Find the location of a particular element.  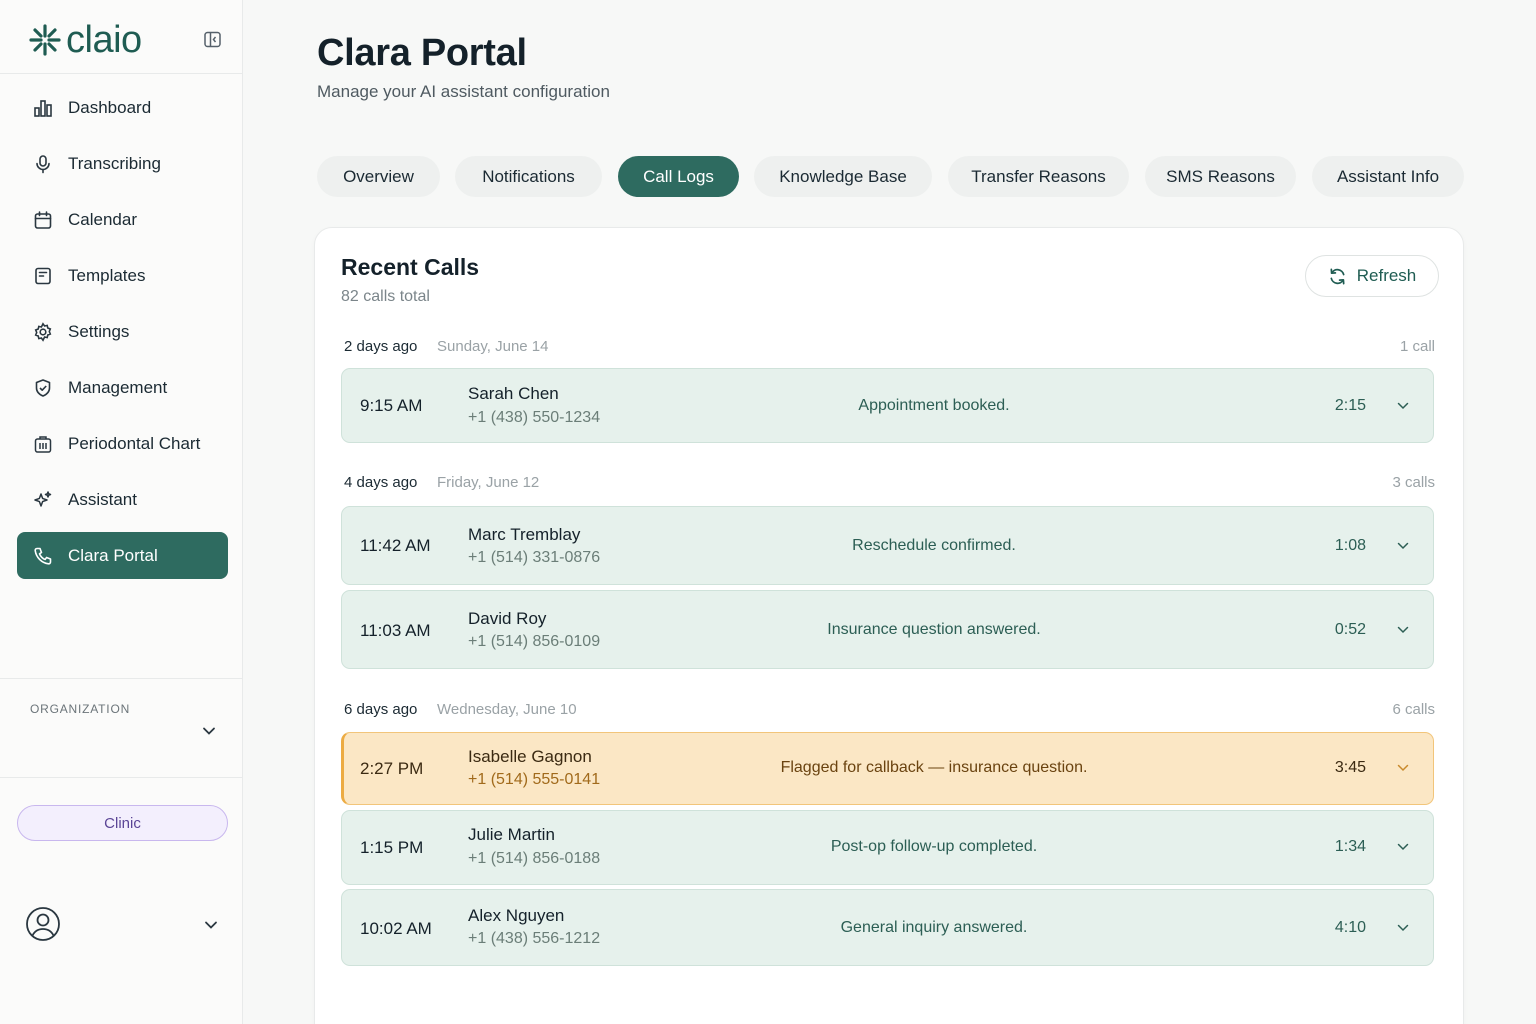

sidebar-item-clara-portal: Clara Portal is located at coordinates (122, 555).